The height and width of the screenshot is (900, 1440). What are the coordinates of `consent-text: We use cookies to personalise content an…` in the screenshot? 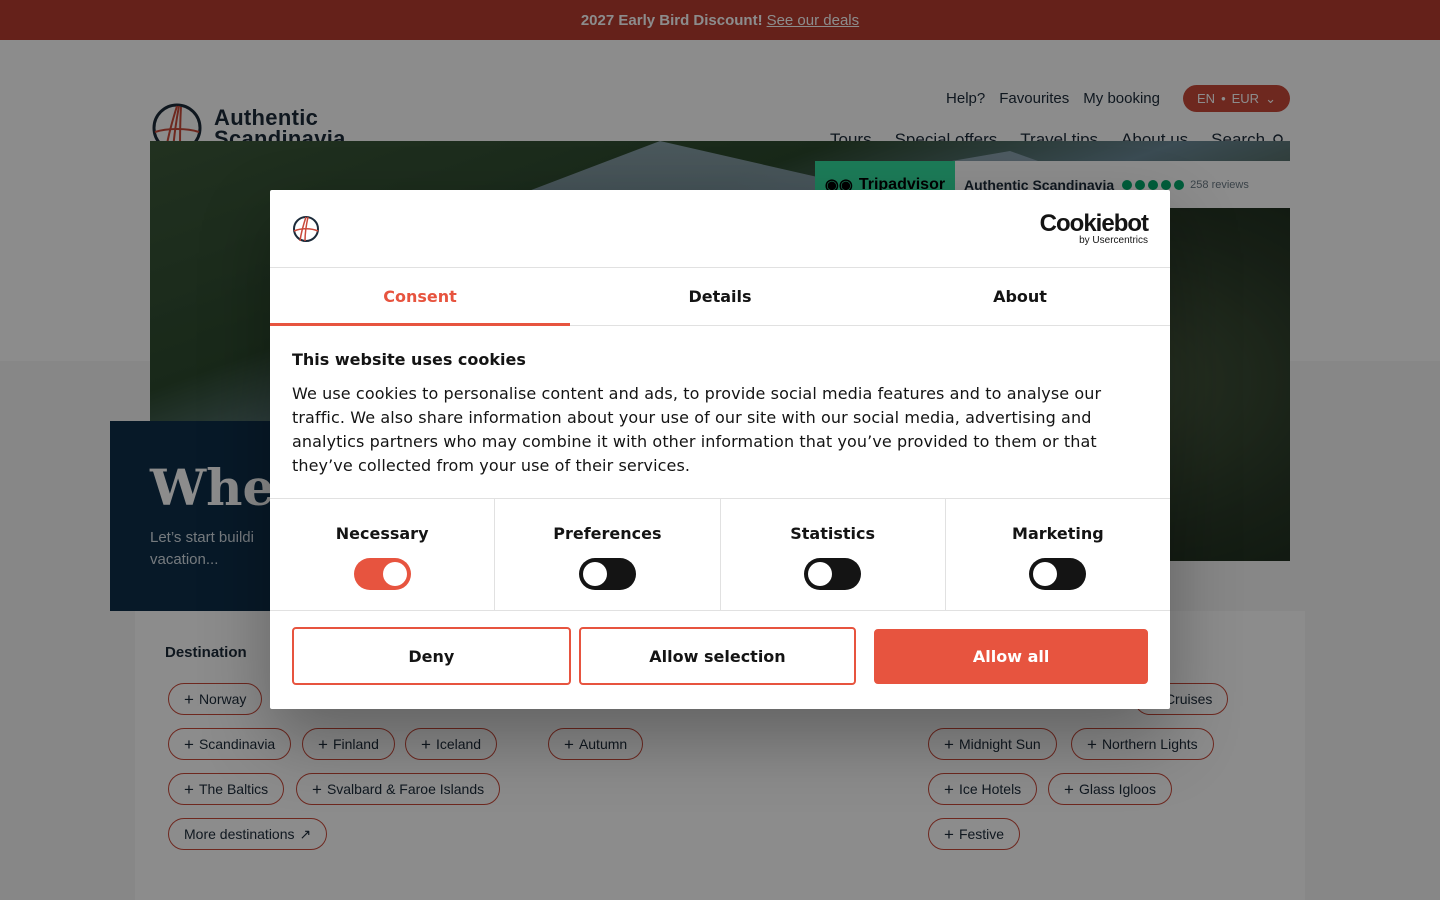 It's located at (697, 429).